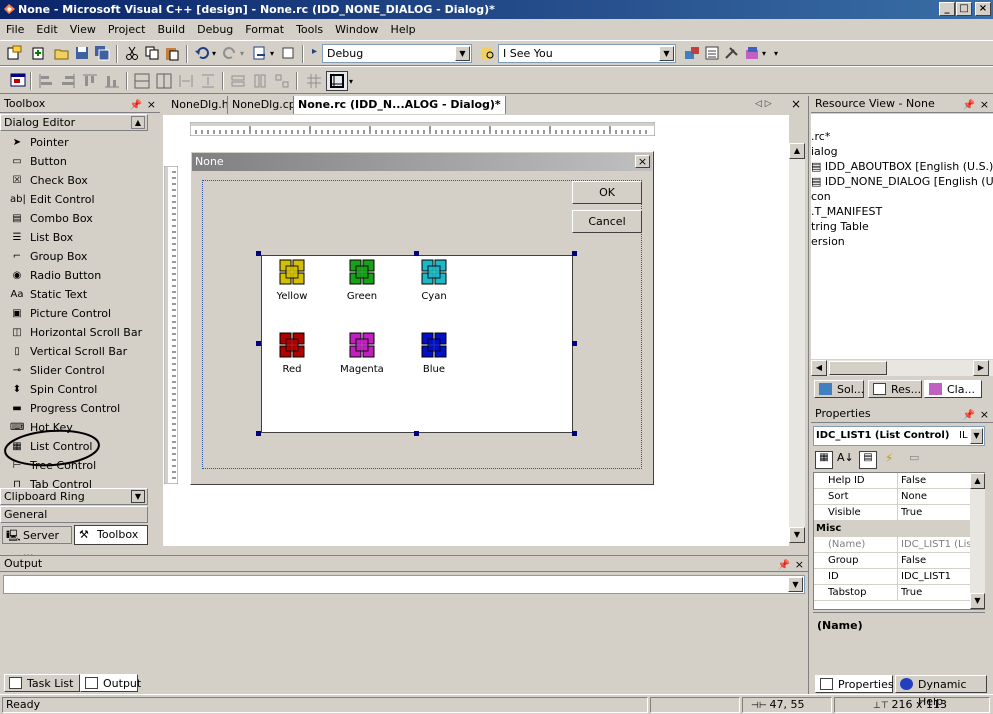 This screenshot has height=714, width=993. What do you see at coordinates (899, 513) in the screenshot?
I see `property-row: Visible True` at bounding box center [899, 513].